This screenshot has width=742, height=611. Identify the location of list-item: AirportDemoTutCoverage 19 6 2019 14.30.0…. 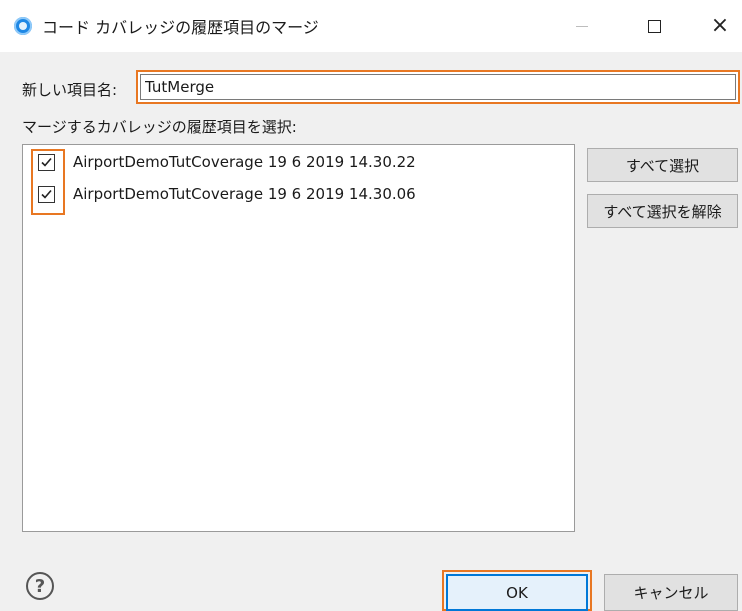
(298, 194).